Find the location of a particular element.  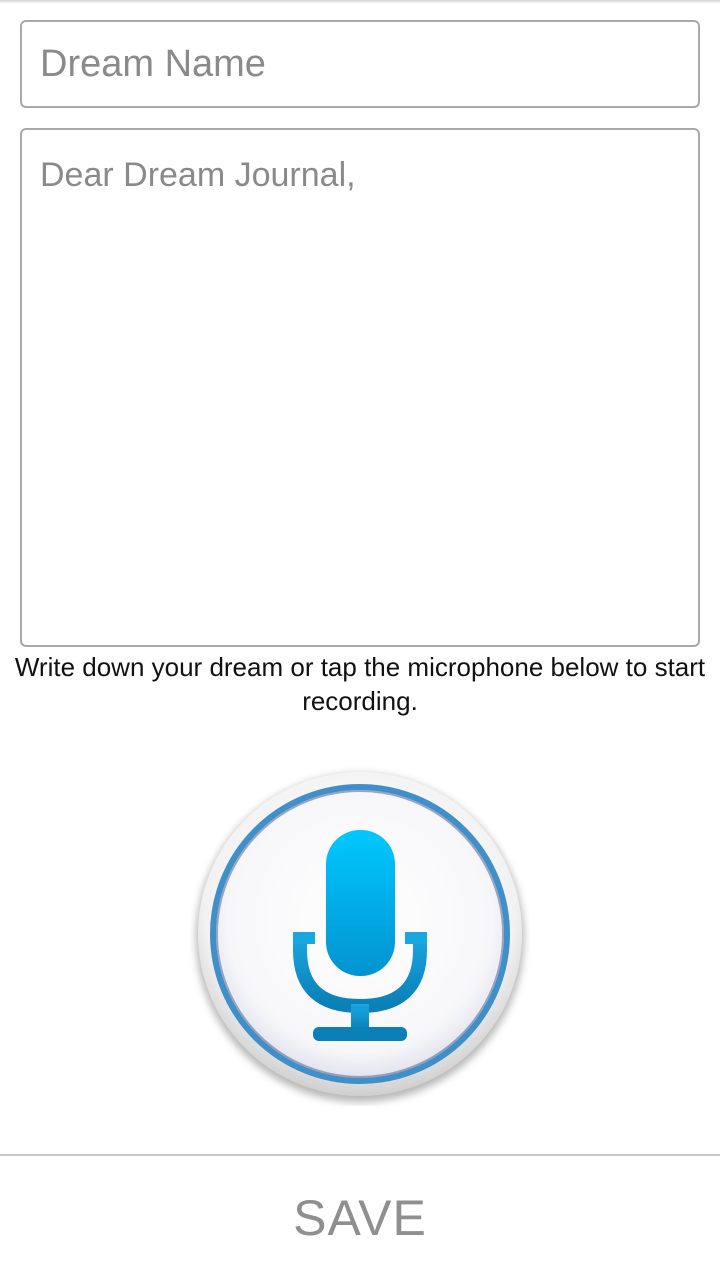

top-shadow is located at coordinates (360, 1).